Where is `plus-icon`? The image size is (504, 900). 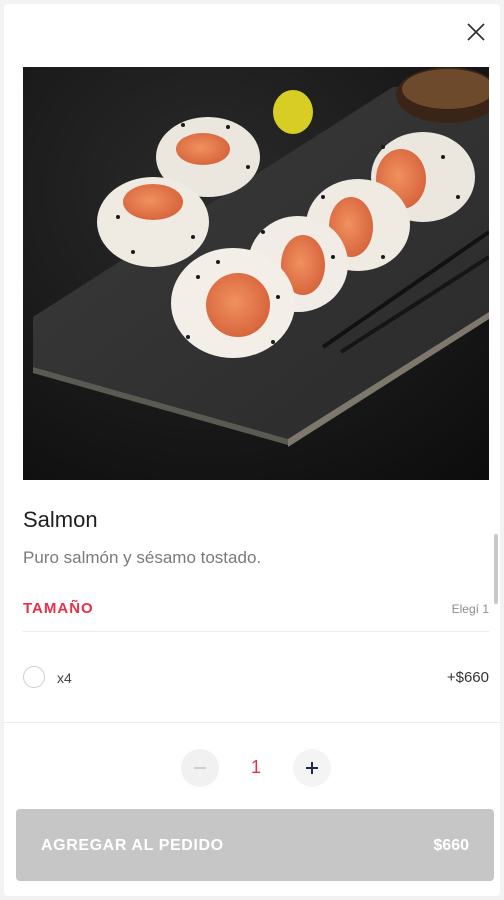 plus-icon is located at coordinates (312, 768).